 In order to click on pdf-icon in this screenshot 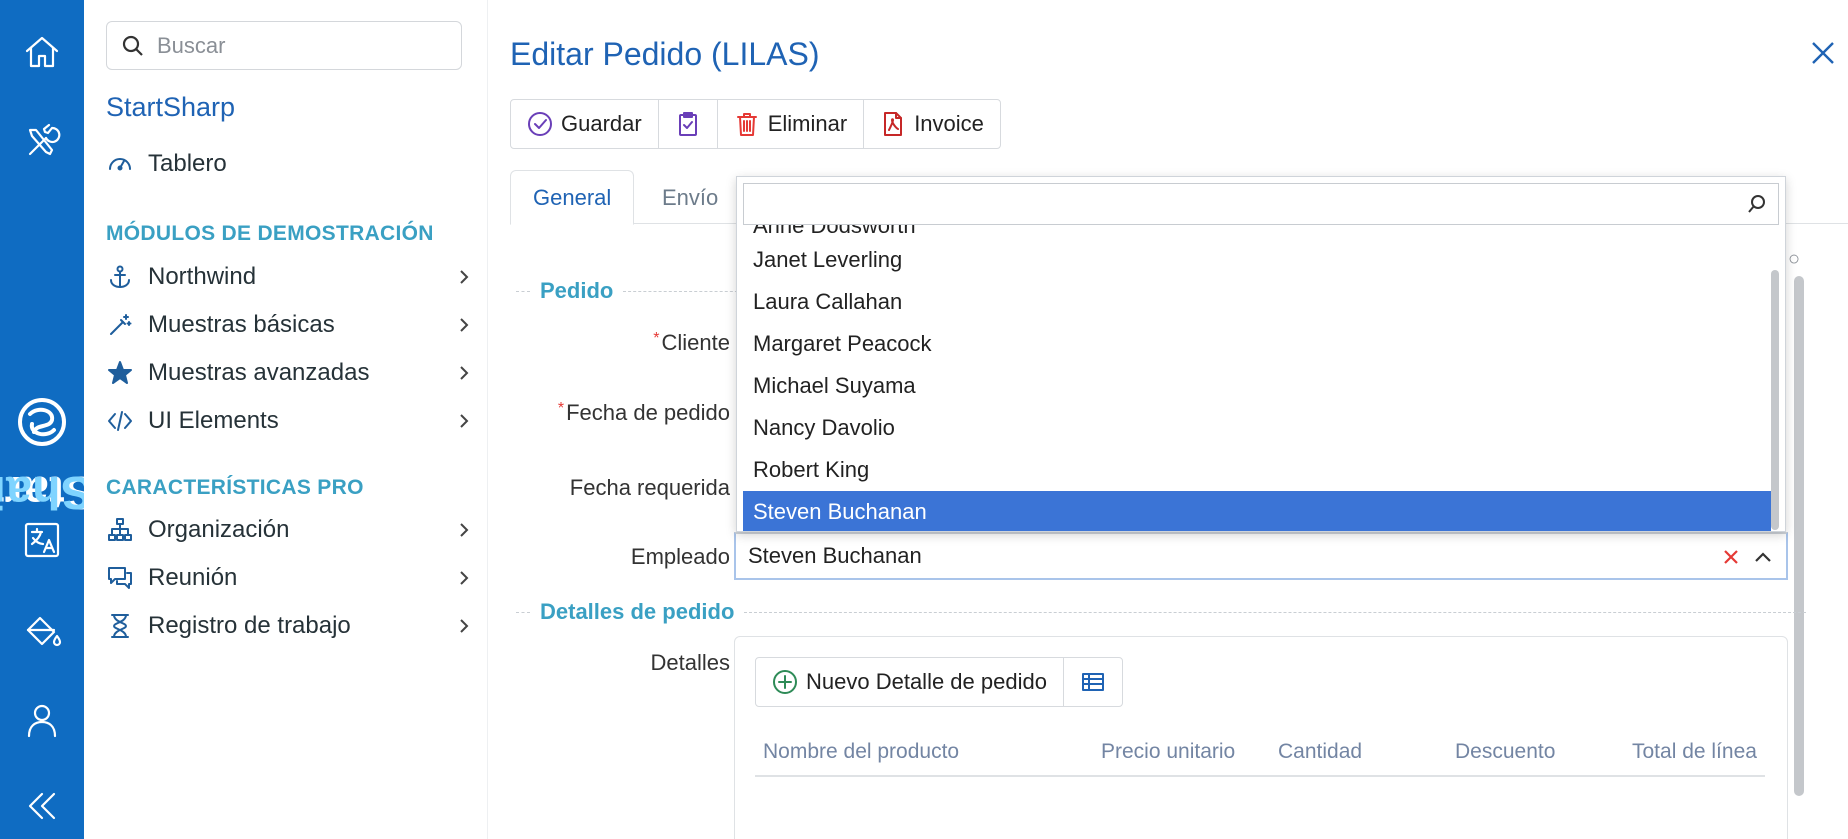, I will do `click(893, 124)`.